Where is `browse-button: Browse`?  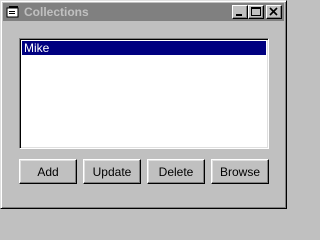 browse-button: Browse is located at coordinates (240, 171).